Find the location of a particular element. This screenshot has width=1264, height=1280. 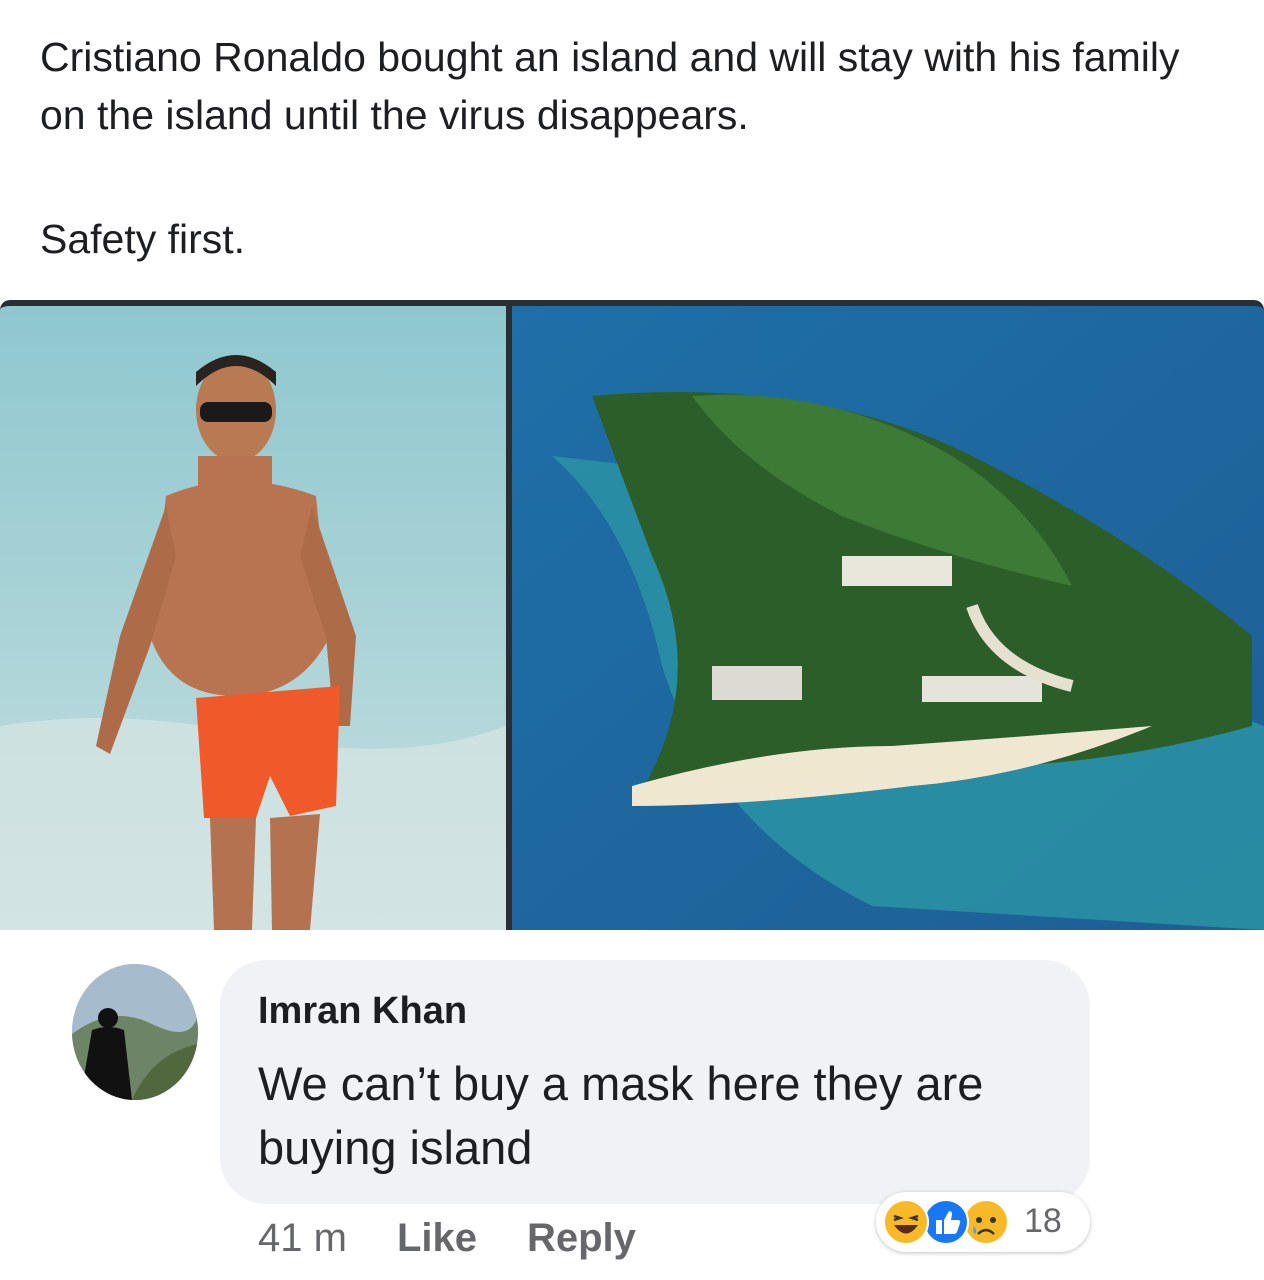

like-button: Like is located at coordinates (437, 1238).